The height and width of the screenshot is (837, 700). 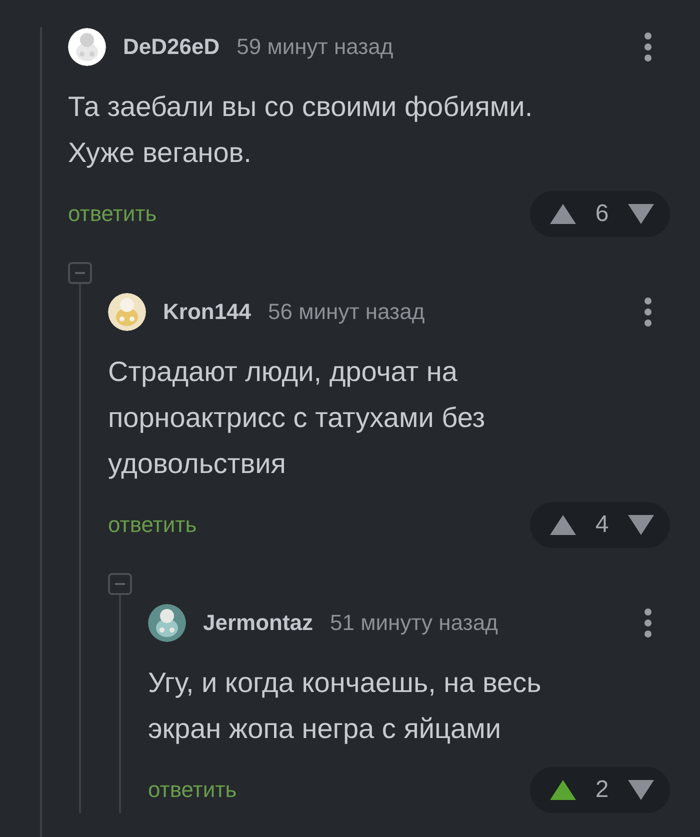 What do you see at coordinates (258, 623) in the screenshot?
I see `username: Jermontaz` at bounding box center [258, 623].